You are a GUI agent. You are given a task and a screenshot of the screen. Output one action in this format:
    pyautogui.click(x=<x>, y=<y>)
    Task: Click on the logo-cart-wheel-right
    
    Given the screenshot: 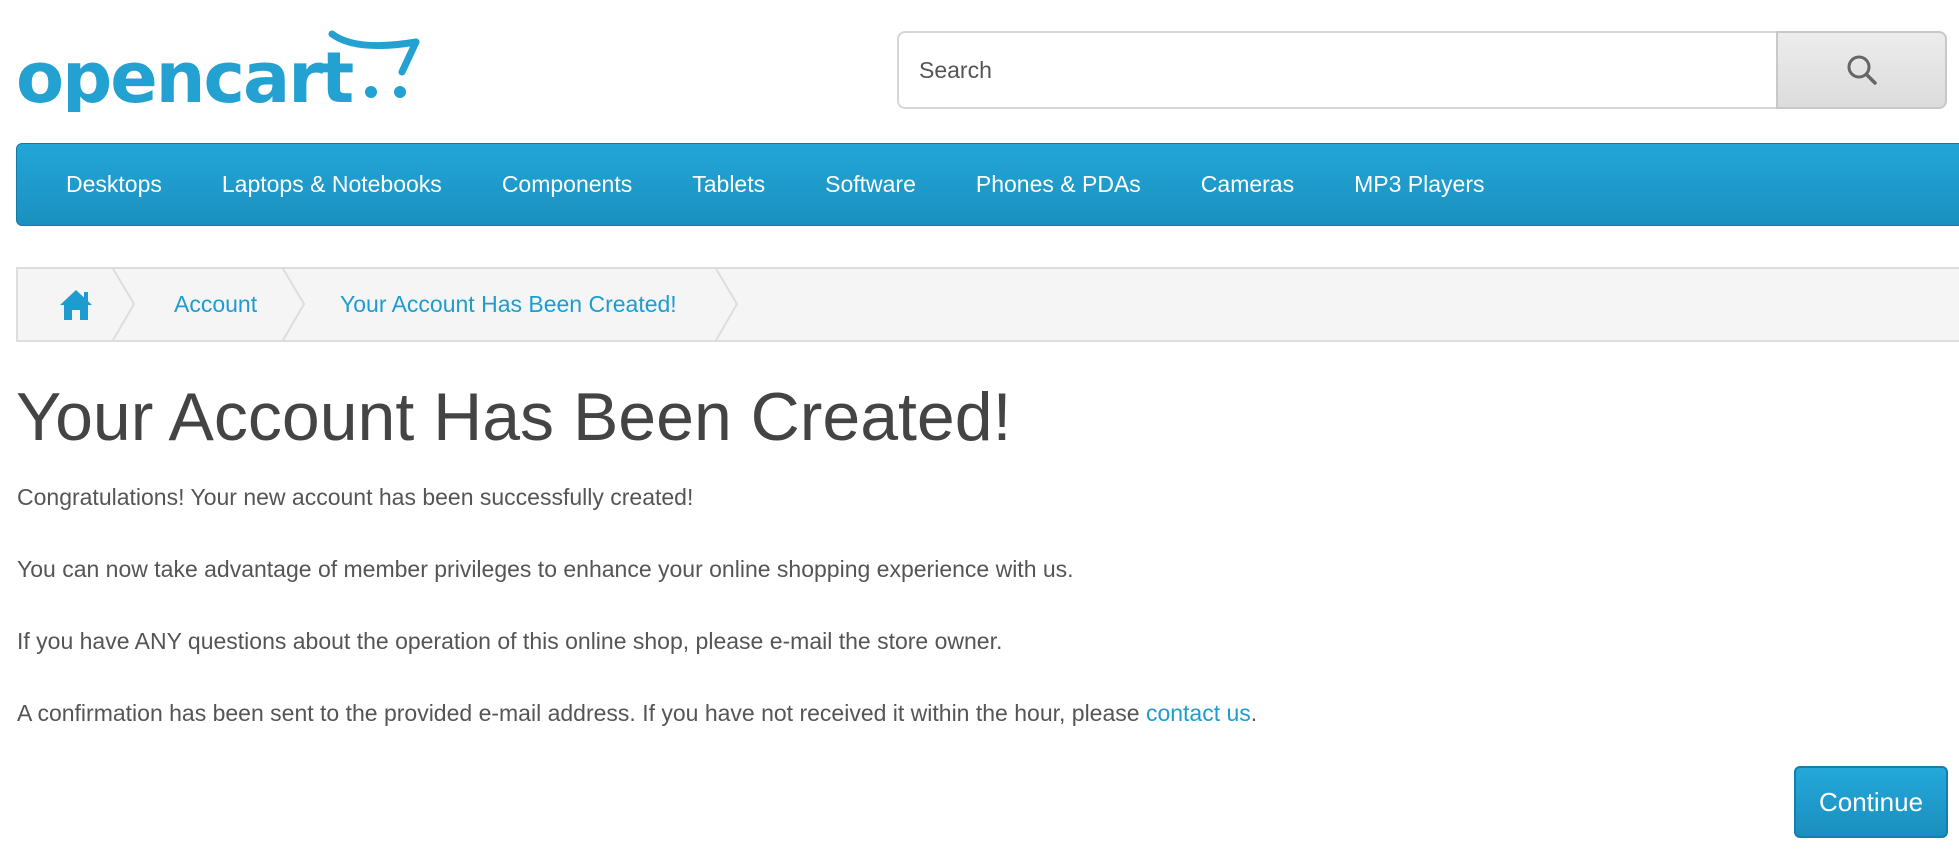 What is the action you would take?
    pyautogui.click(x=400, y=92)
    